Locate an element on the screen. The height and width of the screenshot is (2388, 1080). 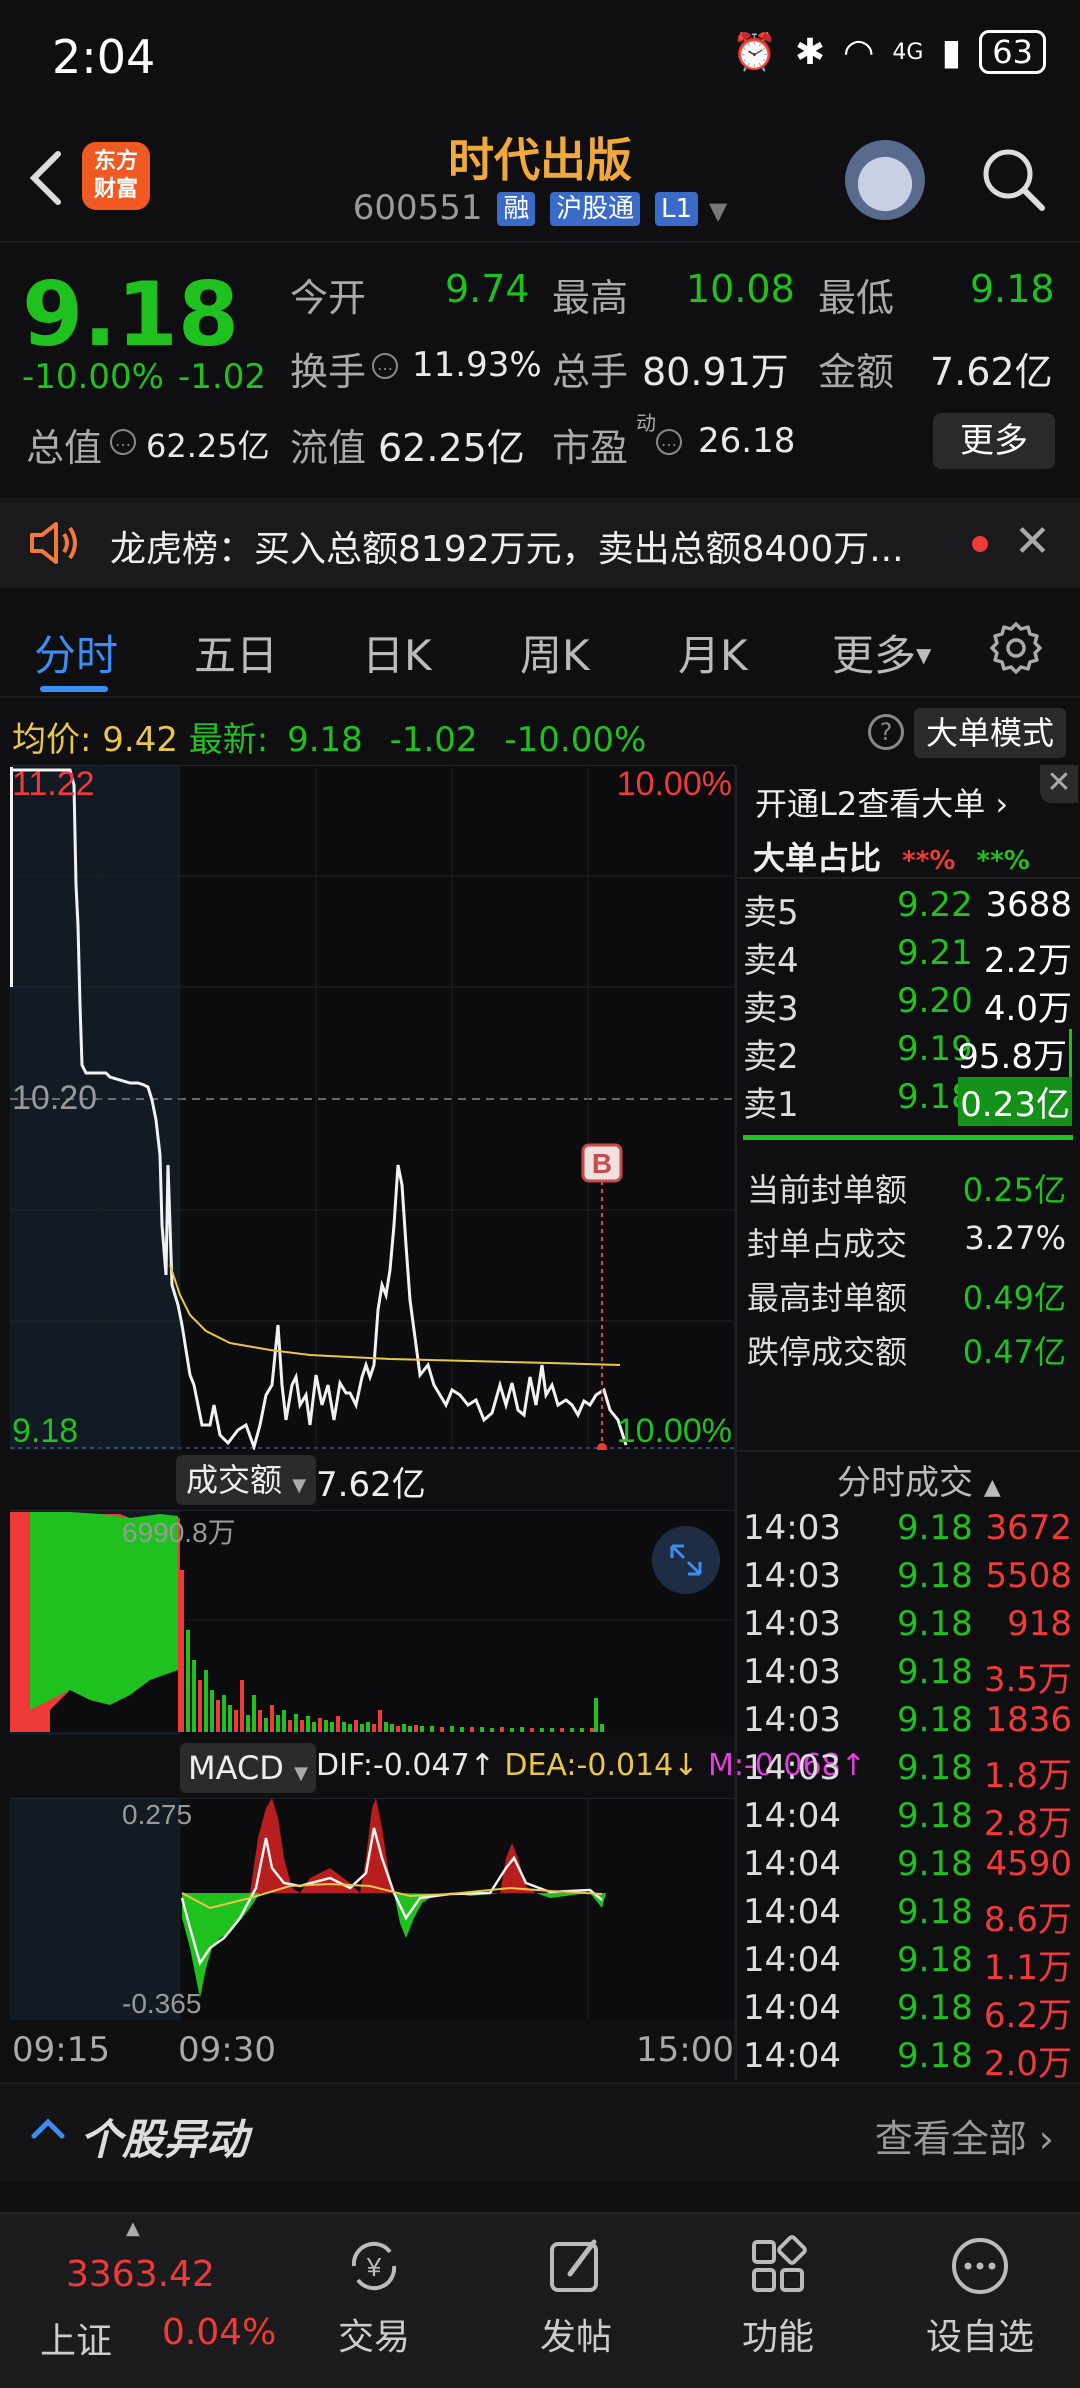
big-order-mode-button: 大单模式 is located at coordinates (990, 733).